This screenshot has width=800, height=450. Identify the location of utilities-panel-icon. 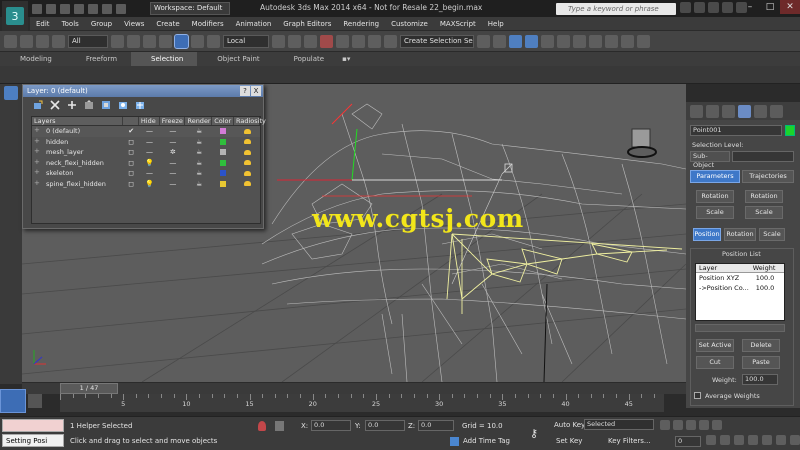
(776, 111).